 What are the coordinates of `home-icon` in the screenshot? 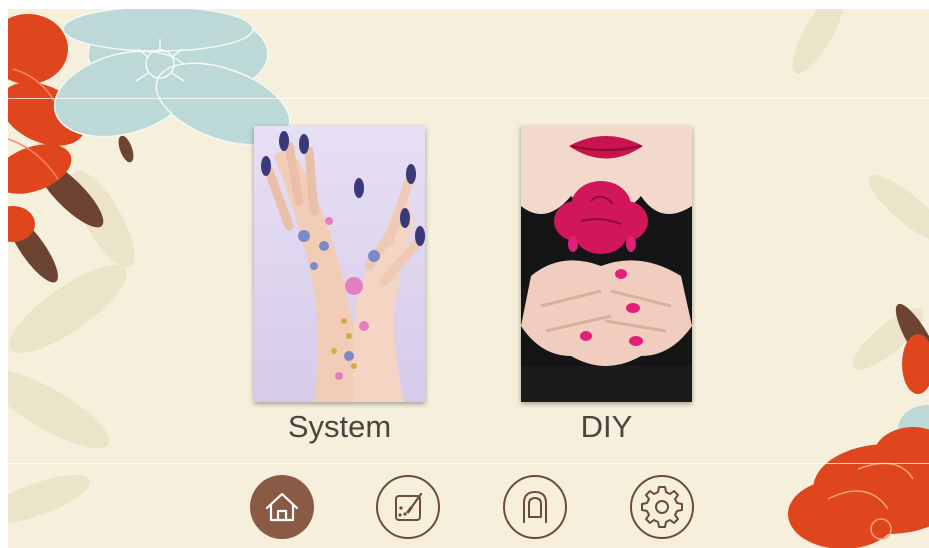 It's located at (282, 507).